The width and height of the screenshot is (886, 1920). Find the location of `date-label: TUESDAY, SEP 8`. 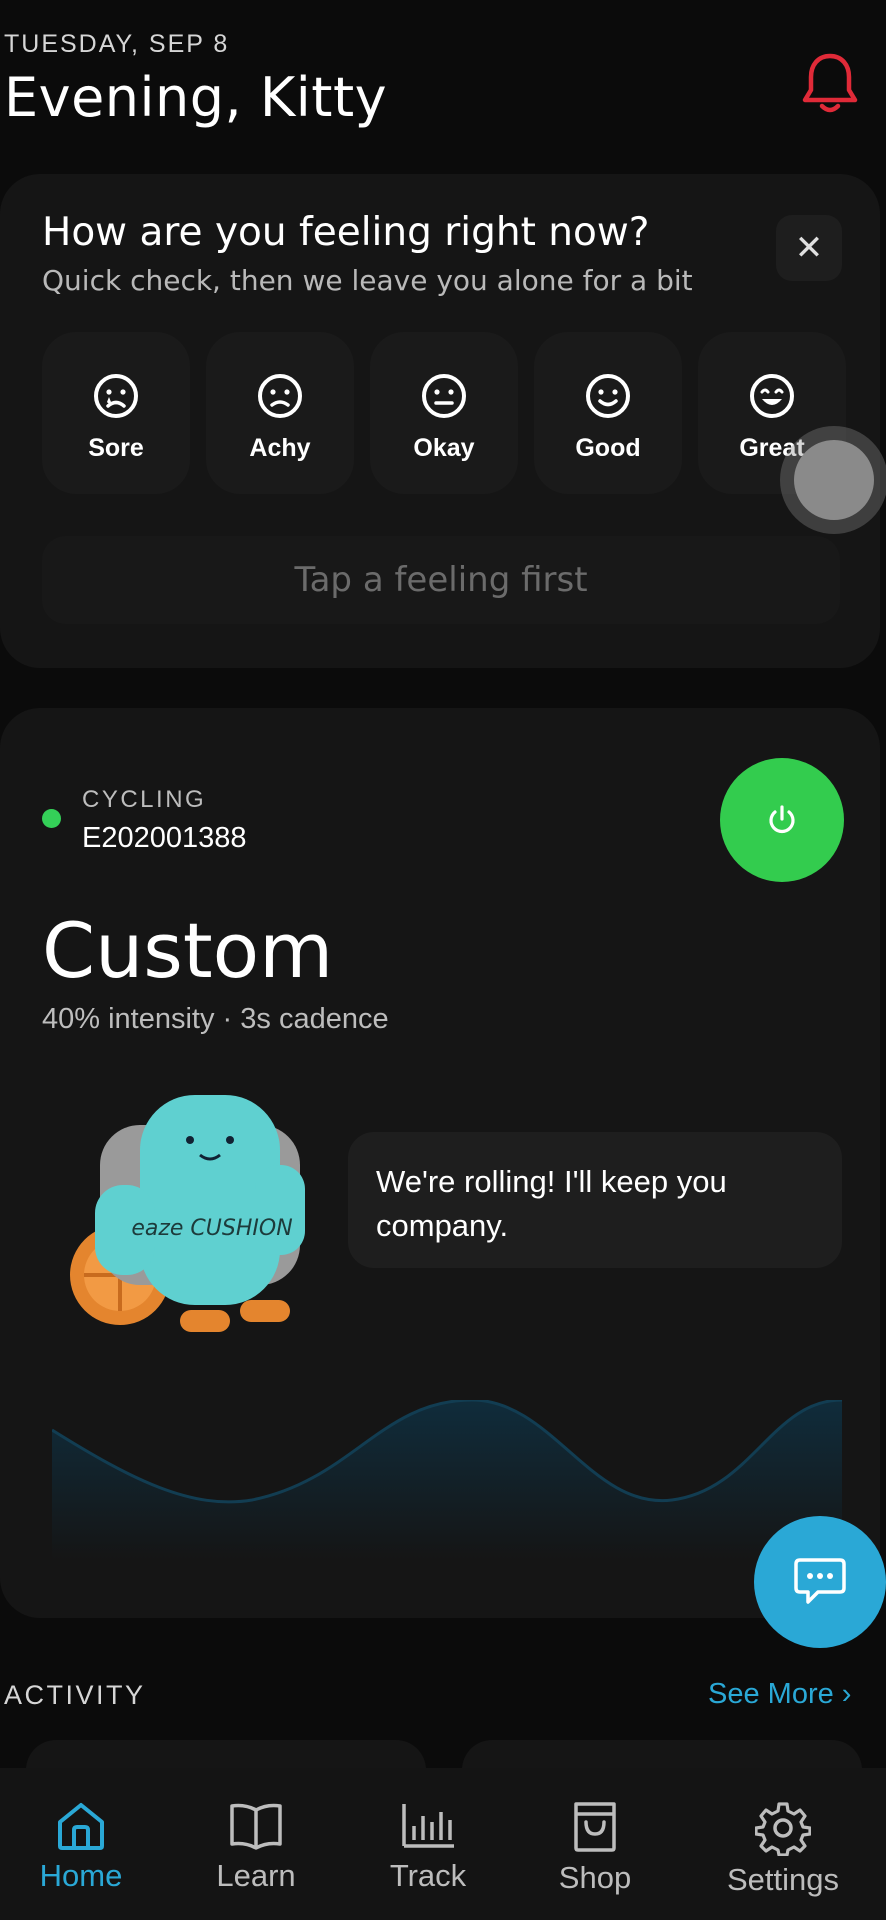

date-label: TUESDAY, SEP 8 is located at coordinates (117, 44).